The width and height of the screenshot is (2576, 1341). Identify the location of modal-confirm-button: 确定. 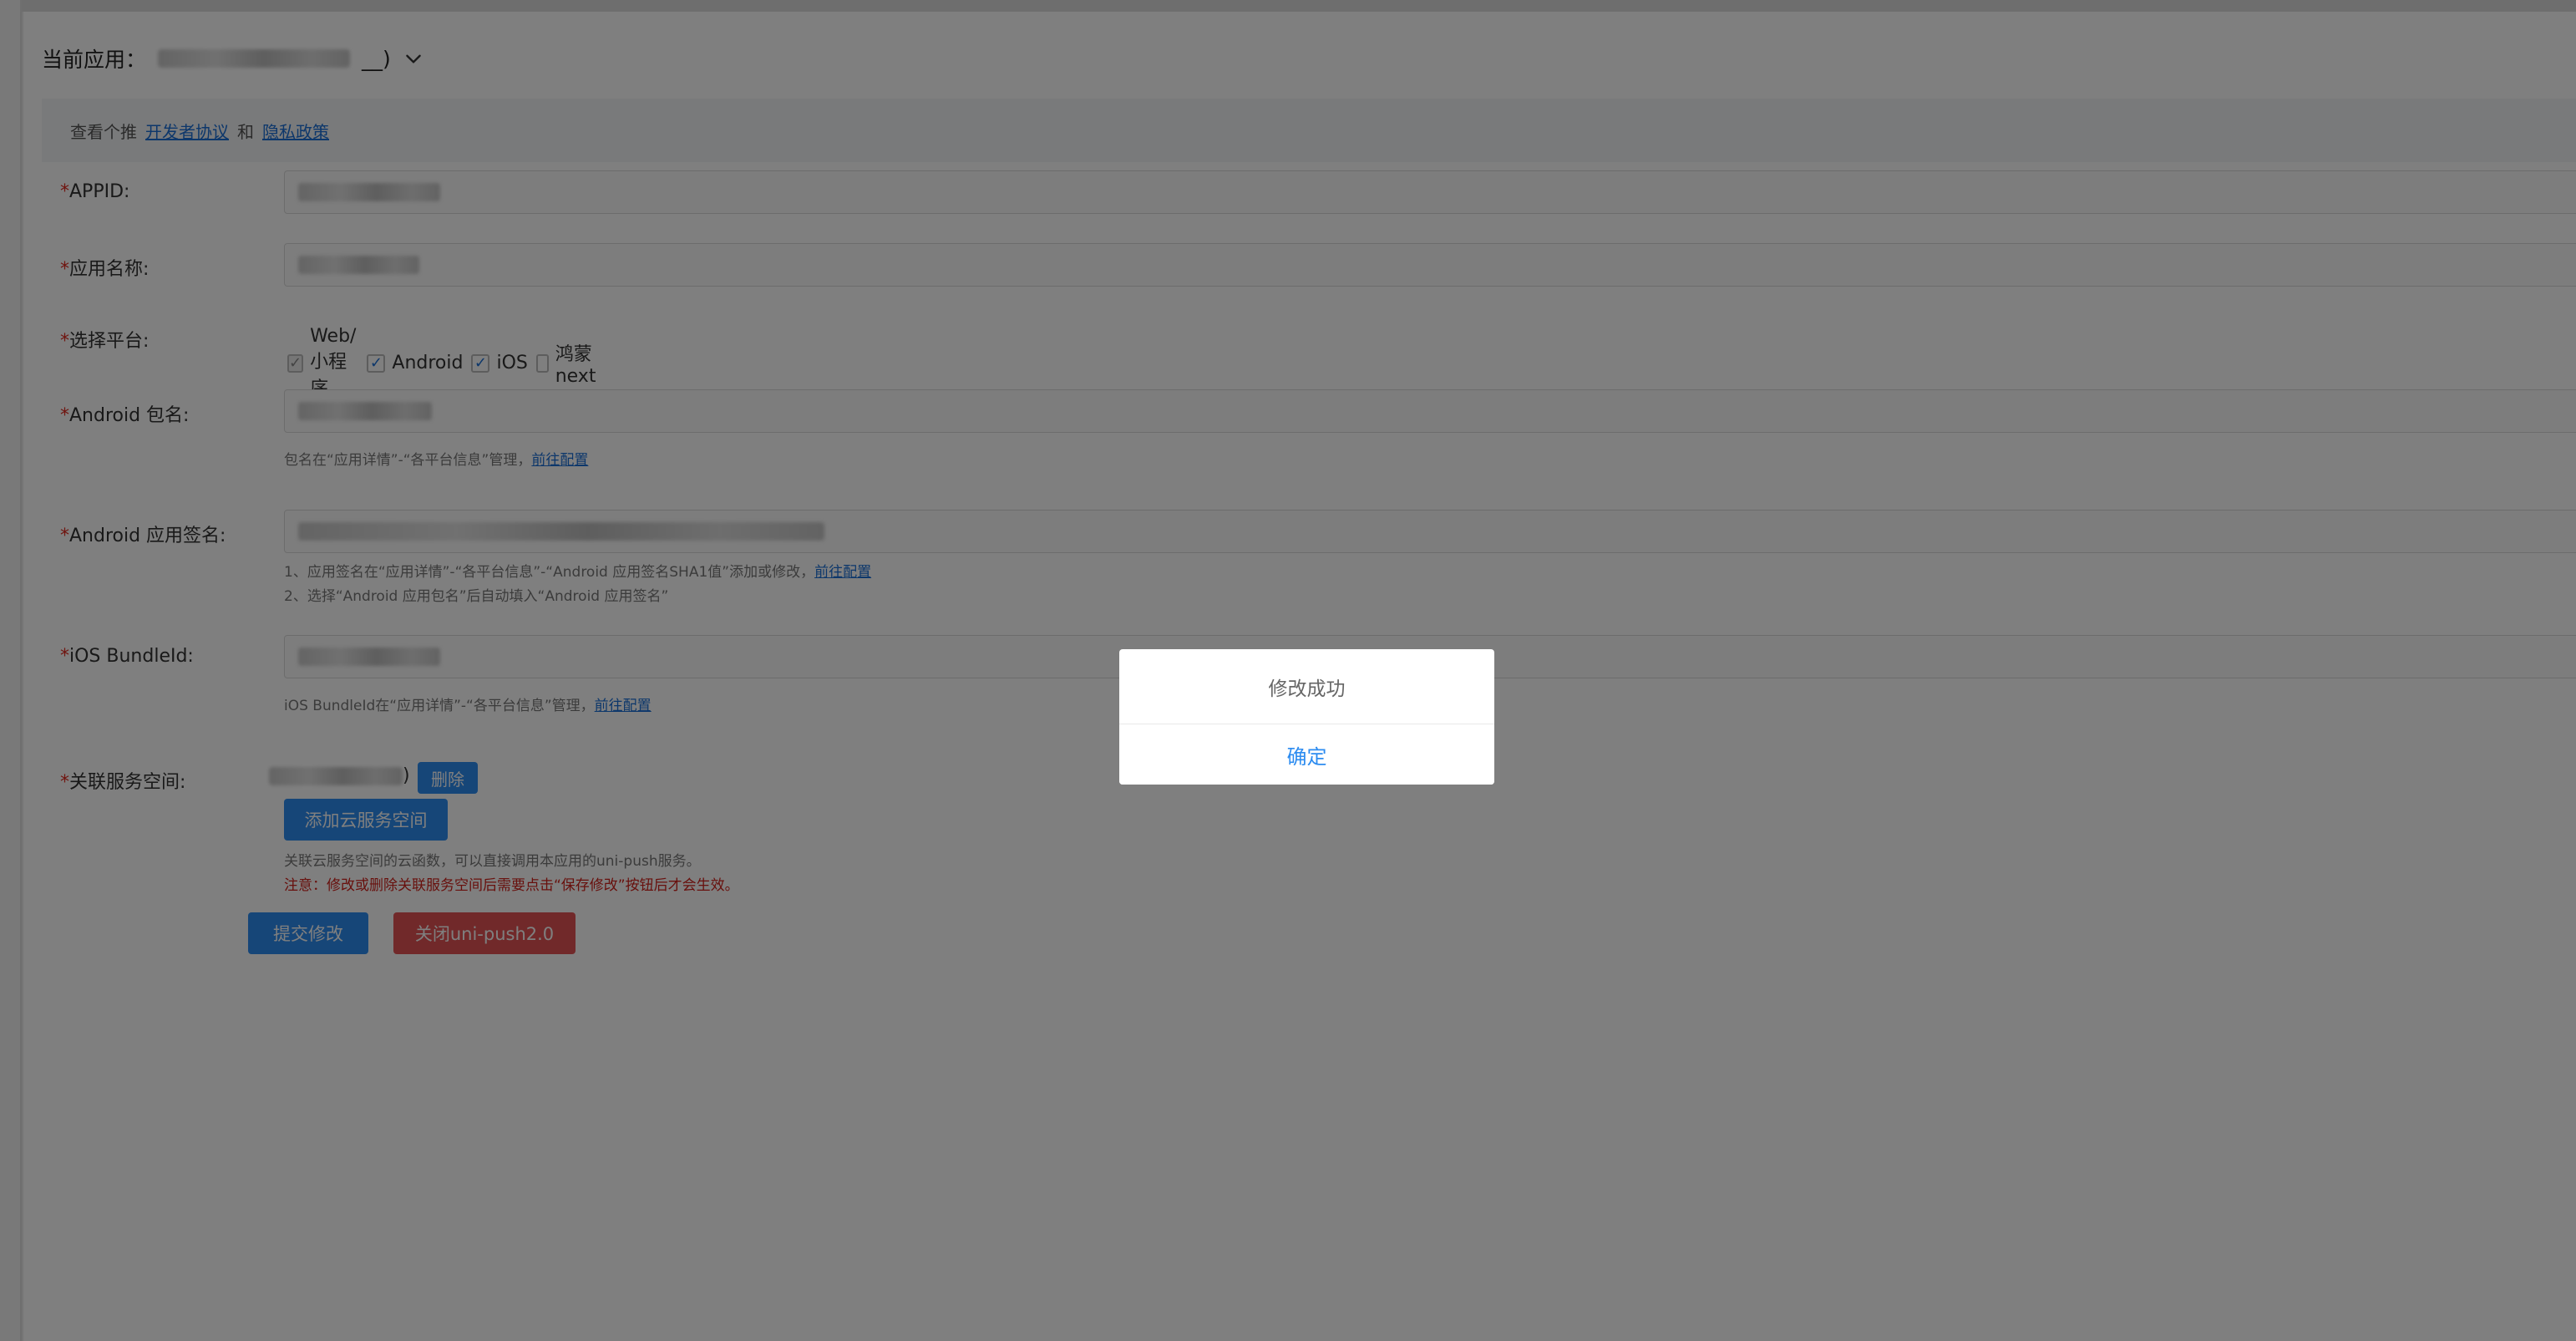
(1306, 755).